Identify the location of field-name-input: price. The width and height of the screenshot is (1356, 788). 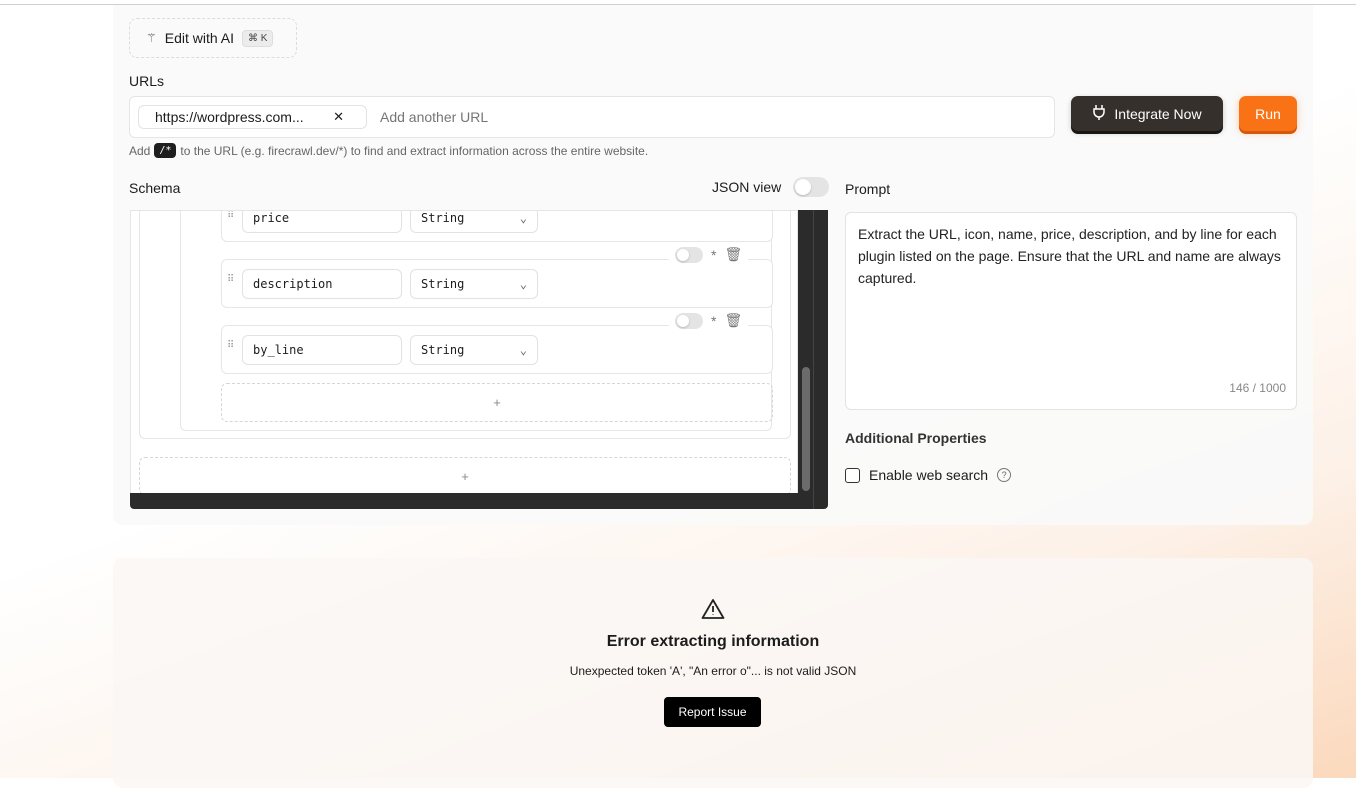
(322, 222).